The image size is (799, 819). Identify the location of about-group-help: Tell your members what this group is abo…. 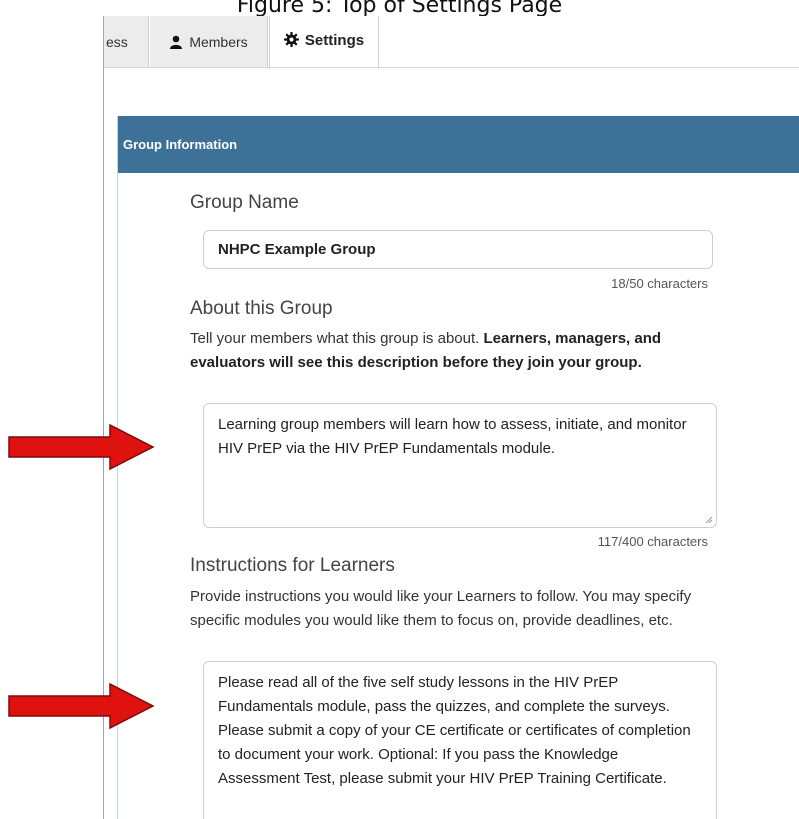
(455, 351).